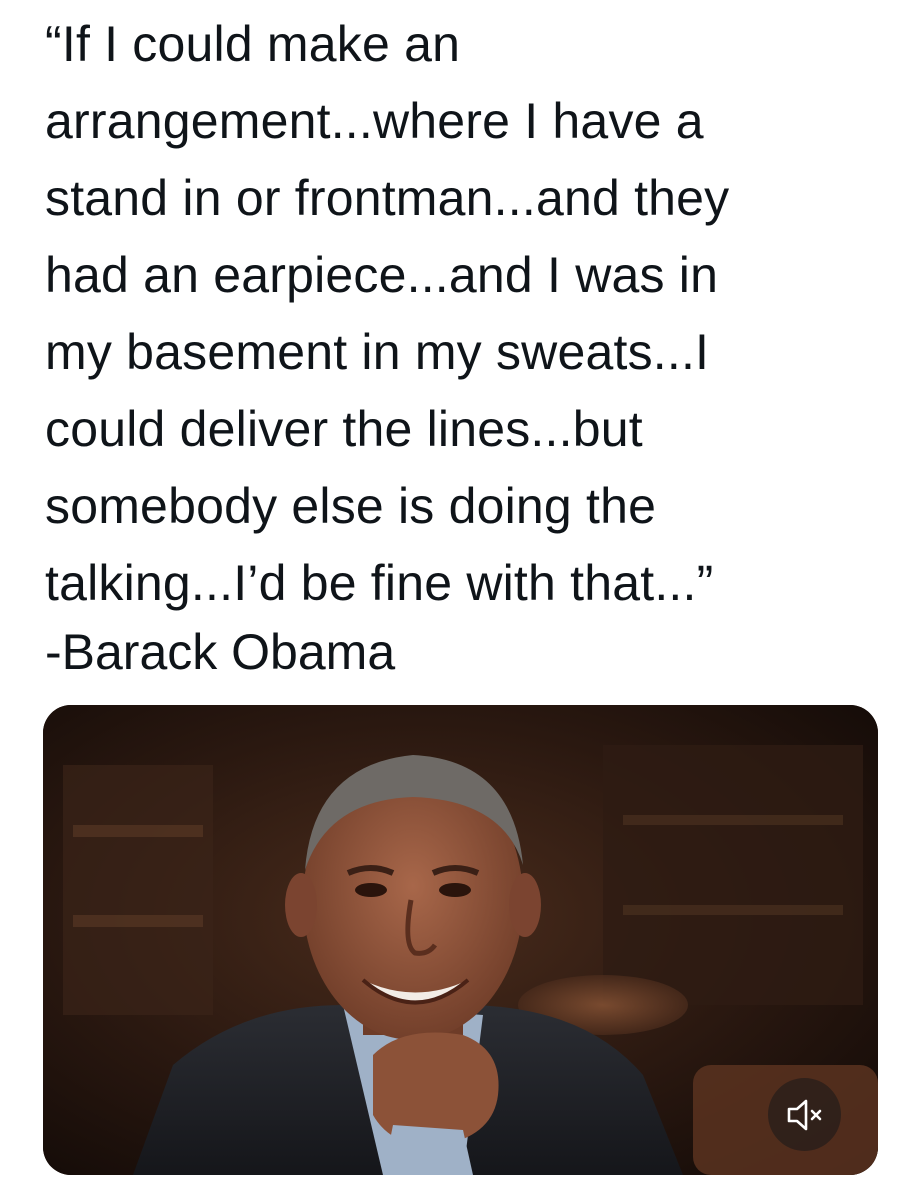 This screenshot has width=914, height=1200. Describe the element at coordinates (387, 198) in the screenshot. I see `quote-line: stand in or frontman...and they` at that location.